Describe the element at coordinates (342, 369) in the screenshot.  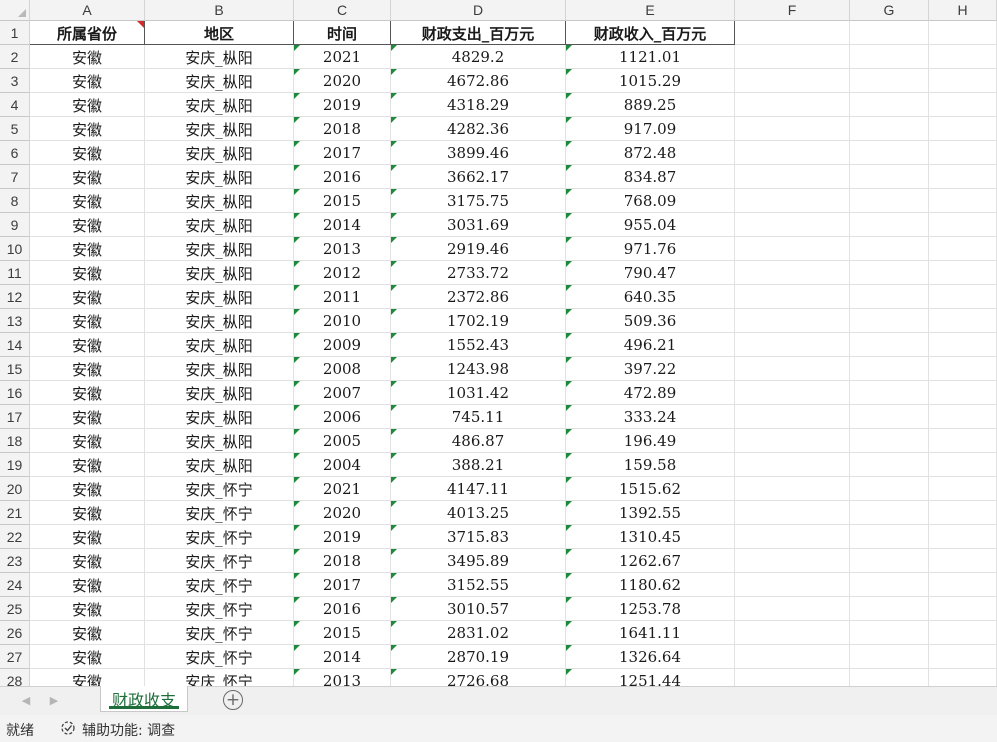
I see `table-cell: 2008` at that location.